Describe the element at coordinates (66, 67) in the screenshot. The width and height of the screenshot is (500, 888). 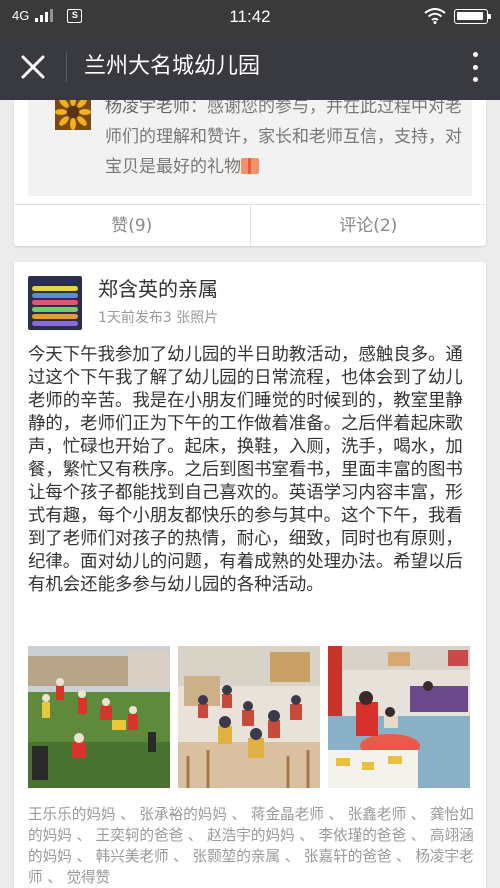
I see `title-divider` at that location.